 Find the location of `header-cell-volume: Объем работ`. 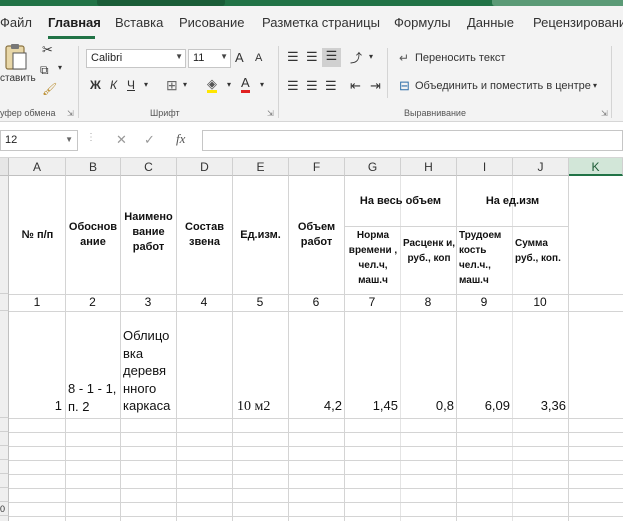

header-cell-volume: Объем работ is located at coordinates (316, 235).